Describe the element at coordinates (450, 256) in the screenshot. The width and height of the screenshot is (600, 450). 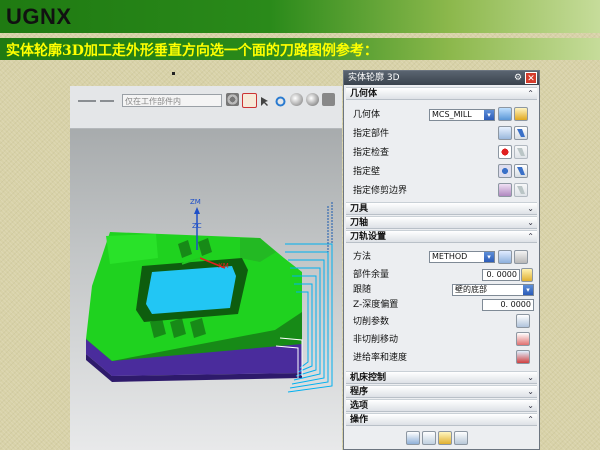
I see `method-select-value: METHOD` at that location.